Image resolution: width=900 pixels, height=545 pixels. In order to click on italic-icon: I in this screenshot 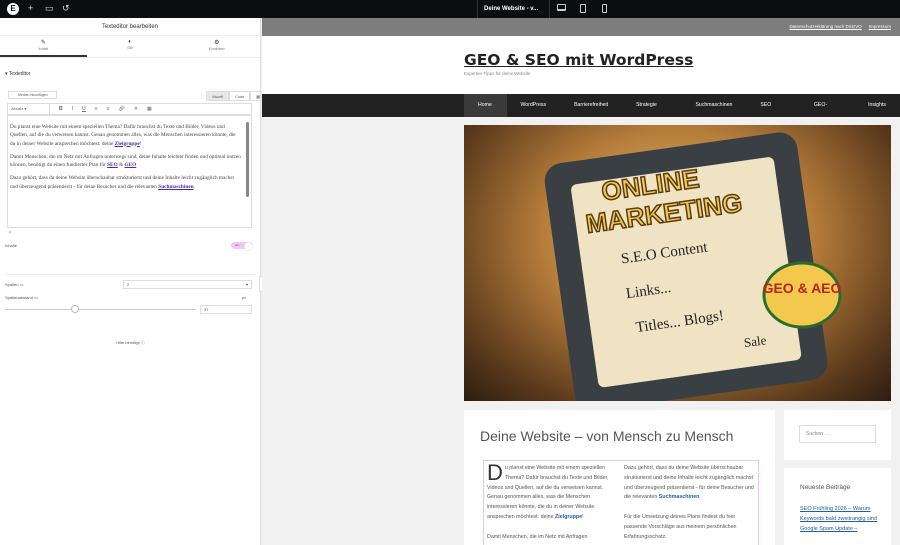, I will do `click(72, 109)`.